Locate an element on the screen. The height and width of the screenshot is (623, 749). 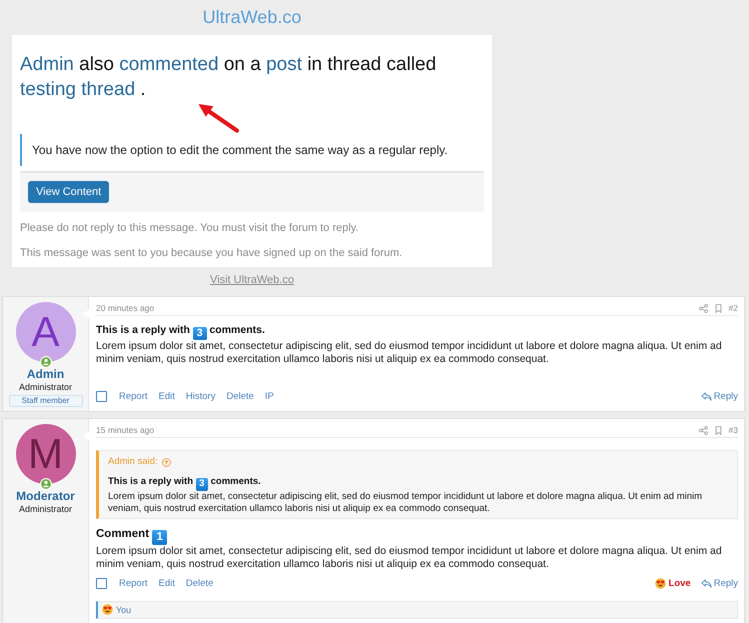
visit-site-link: Visit UltraWeb.co is located at coordinates (252, 280).